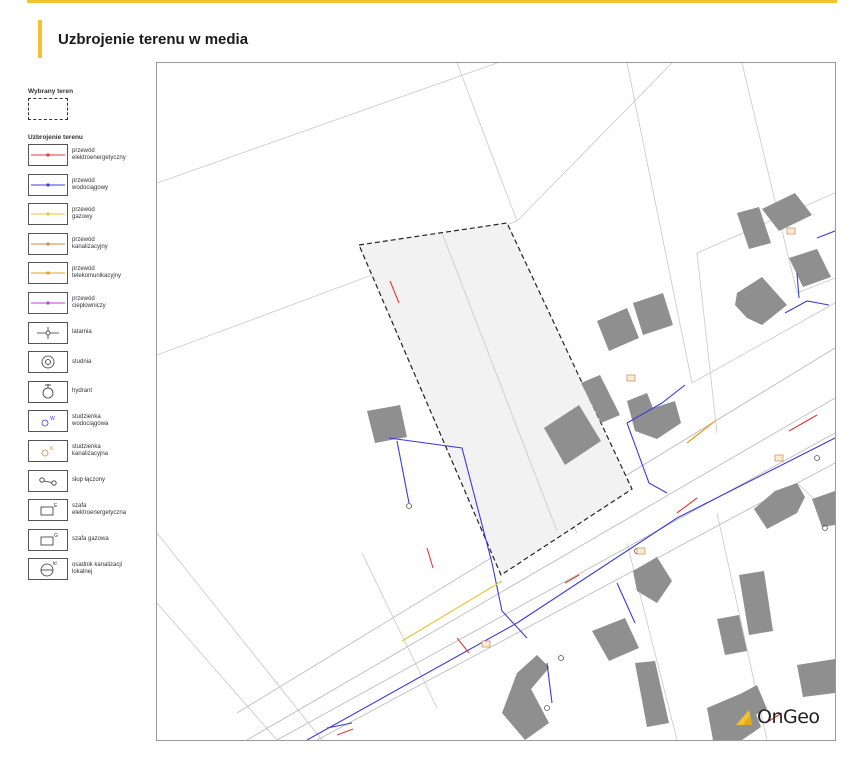 The height and width of the screenshot is (768, 868). Describe the element at coordinates (99, 513) in the screenshot. I see `legend-label-line: elektroenergetyczna` at that location.